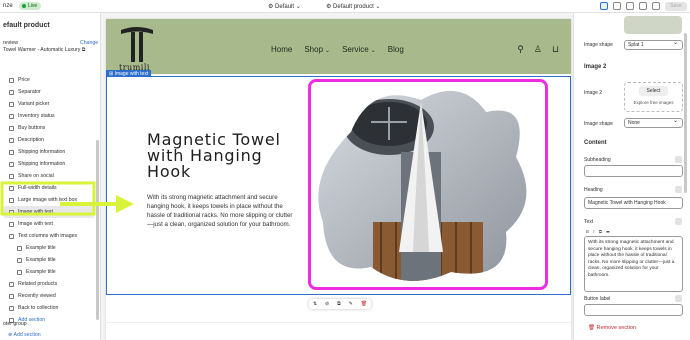  What do you see at coordinates (597, 160) in the screenshot?
I see `subheading-label: Subheading` at bounding box center [597, 160].